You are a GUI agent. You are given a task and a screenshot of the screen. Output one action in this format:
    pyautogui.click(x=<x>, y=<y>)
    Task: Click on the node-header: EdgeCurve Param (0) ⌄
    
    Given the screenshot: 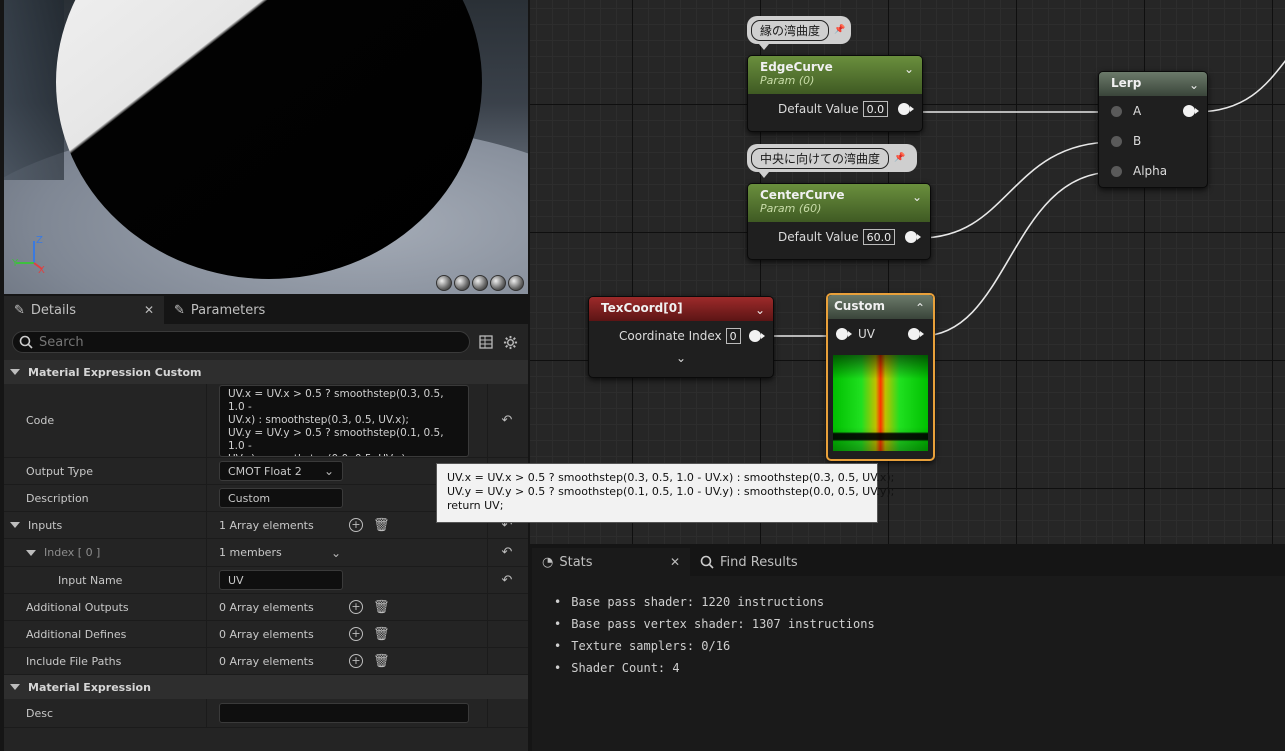 What is the action you would take?
    pyautogui.click(x=835, y=75)
    